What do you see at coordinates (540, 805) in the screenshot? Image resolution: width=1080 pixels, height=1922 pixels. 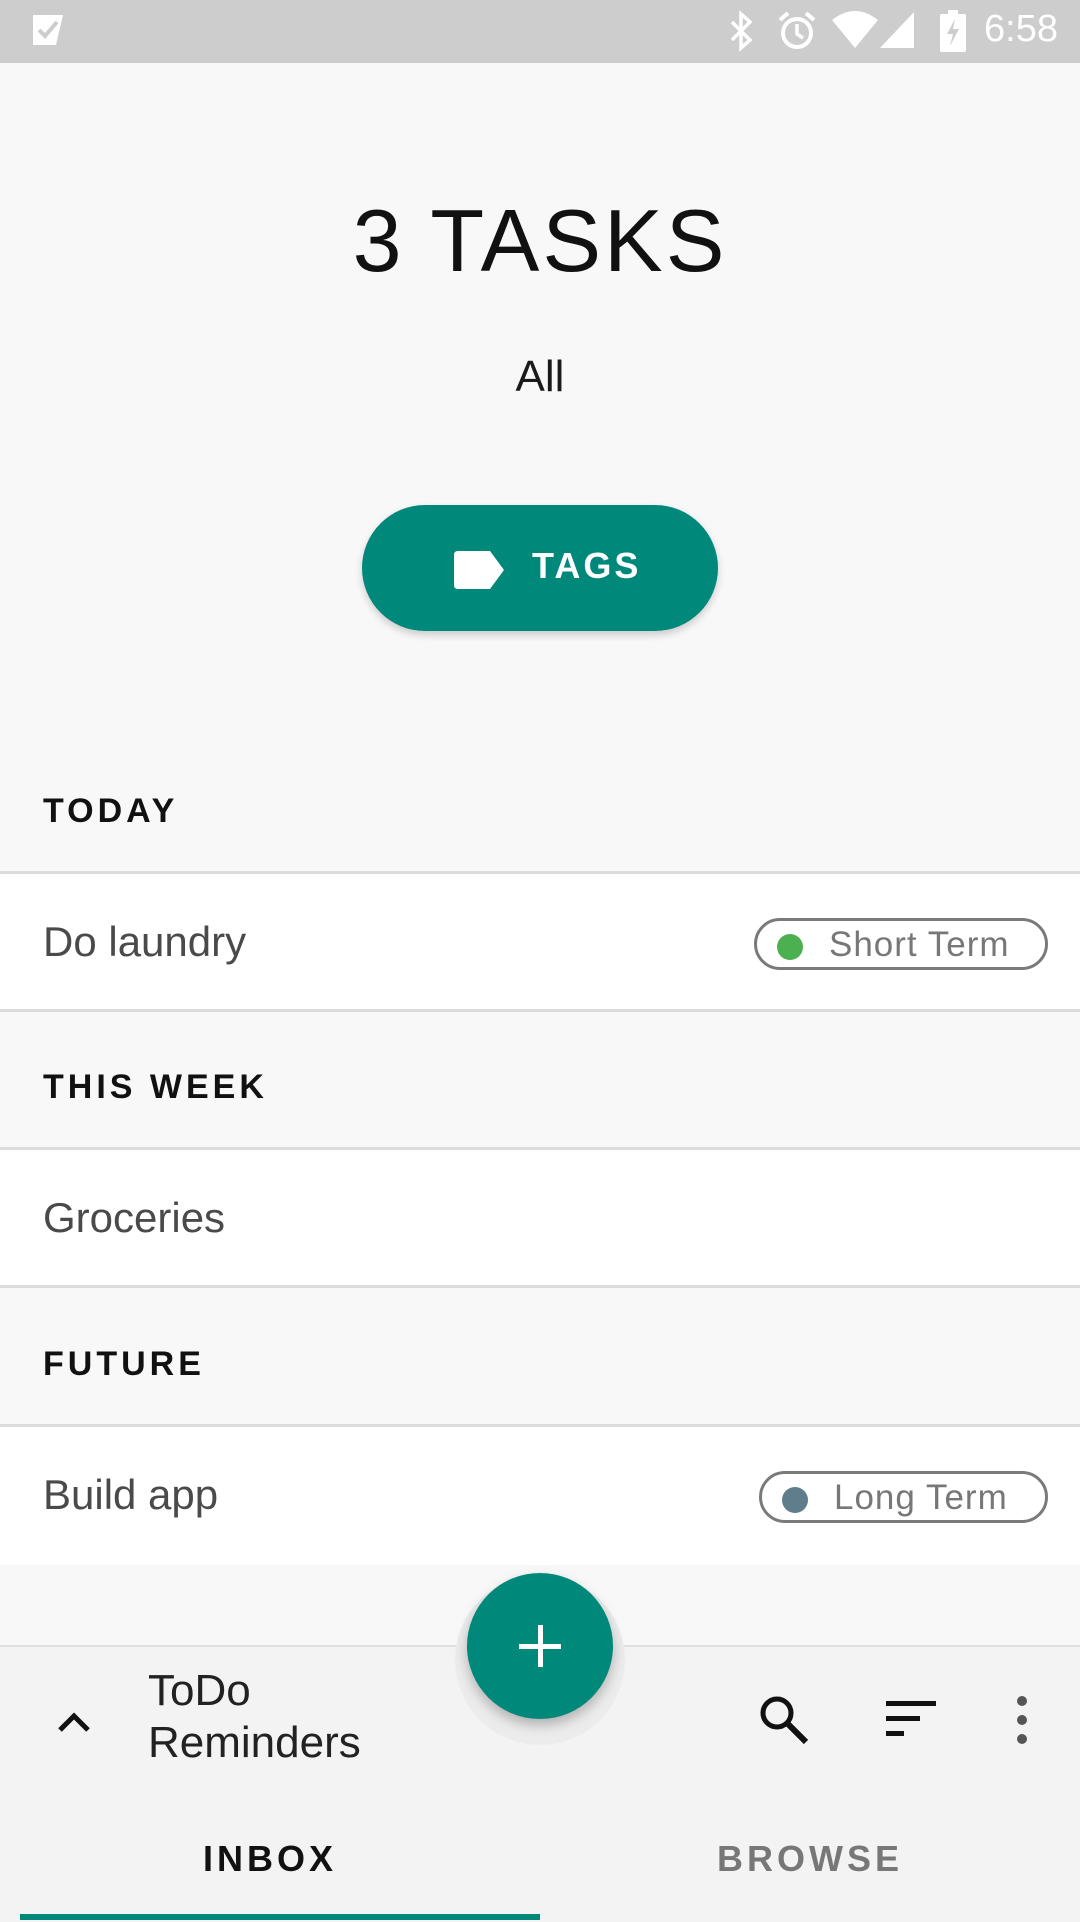 I see `section-header-today: TODAY` at bounding box center [540, 805].